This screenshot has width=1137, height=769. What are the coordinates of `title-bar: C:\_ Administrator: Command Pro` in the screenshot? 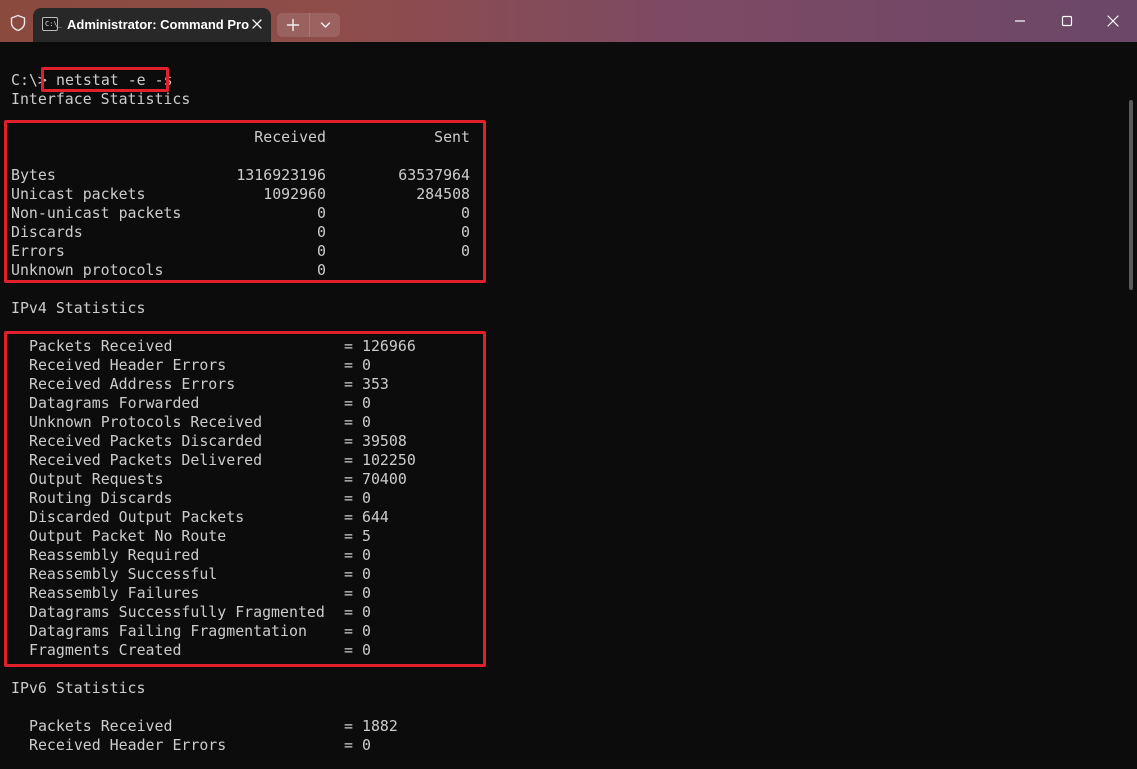 It's located at (568, 21).